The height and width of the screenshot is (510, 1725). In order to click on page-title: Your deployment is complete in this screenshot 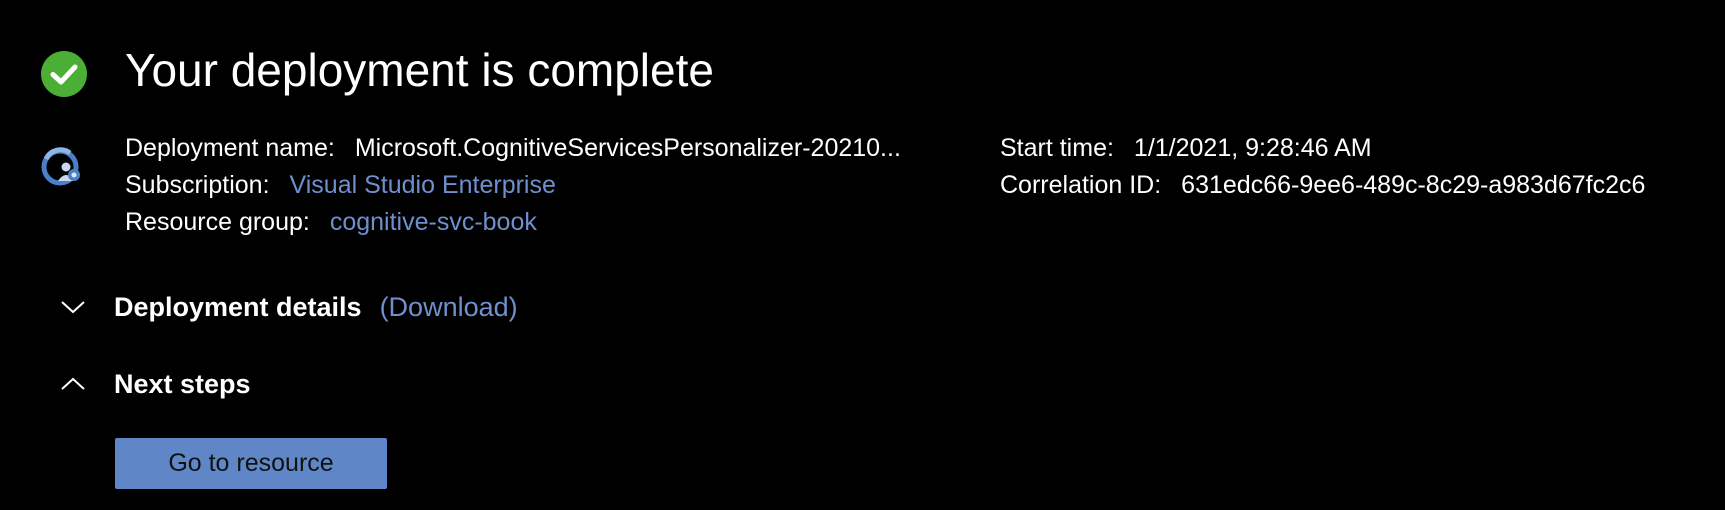, I will do `click(419, 70)`.